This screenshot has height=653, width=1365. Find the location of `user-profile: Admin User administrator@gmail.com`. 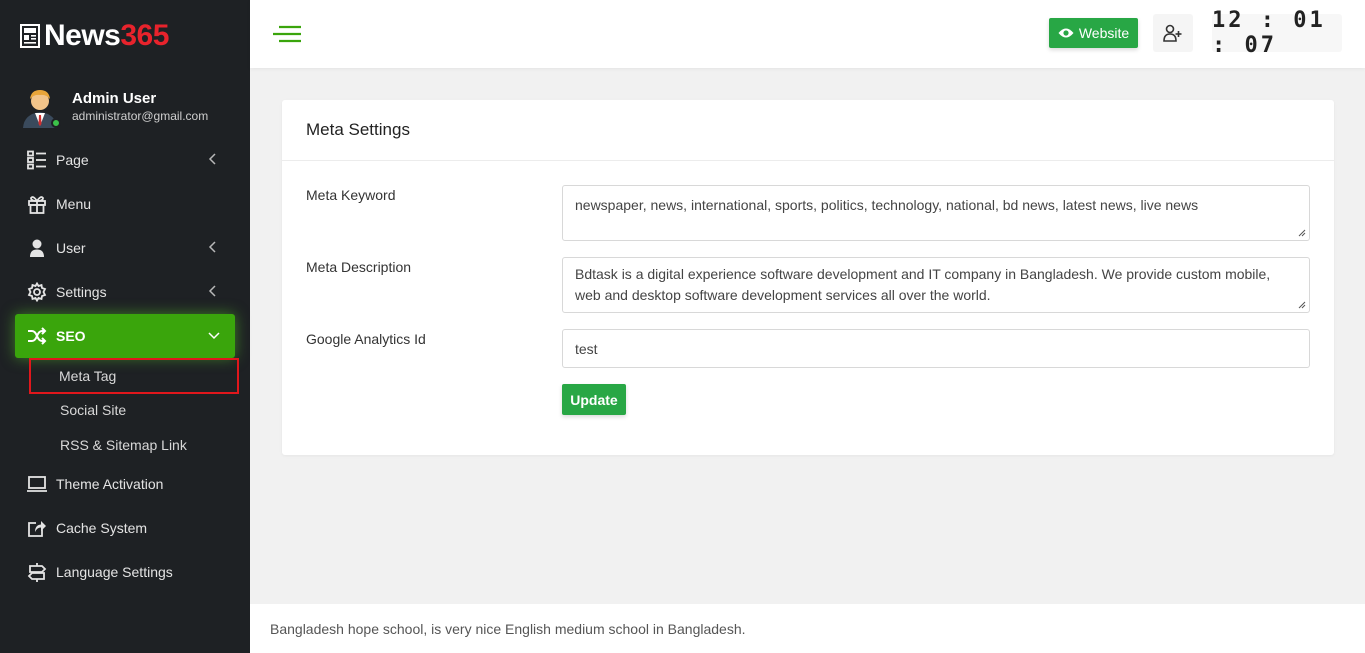

user-profile: Admin User administrator@gmail.com is located at coordinates (114, 107).